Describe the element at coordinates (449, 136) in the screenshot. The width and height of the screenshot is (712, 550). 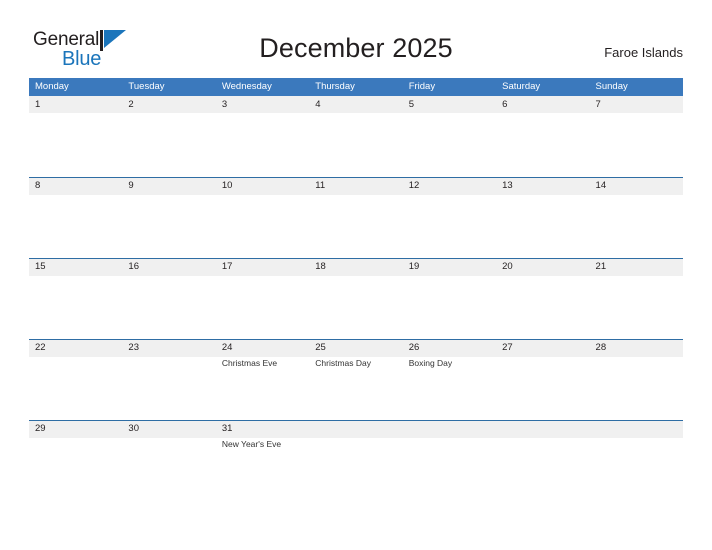
I see `day-cell: 5` at that location.